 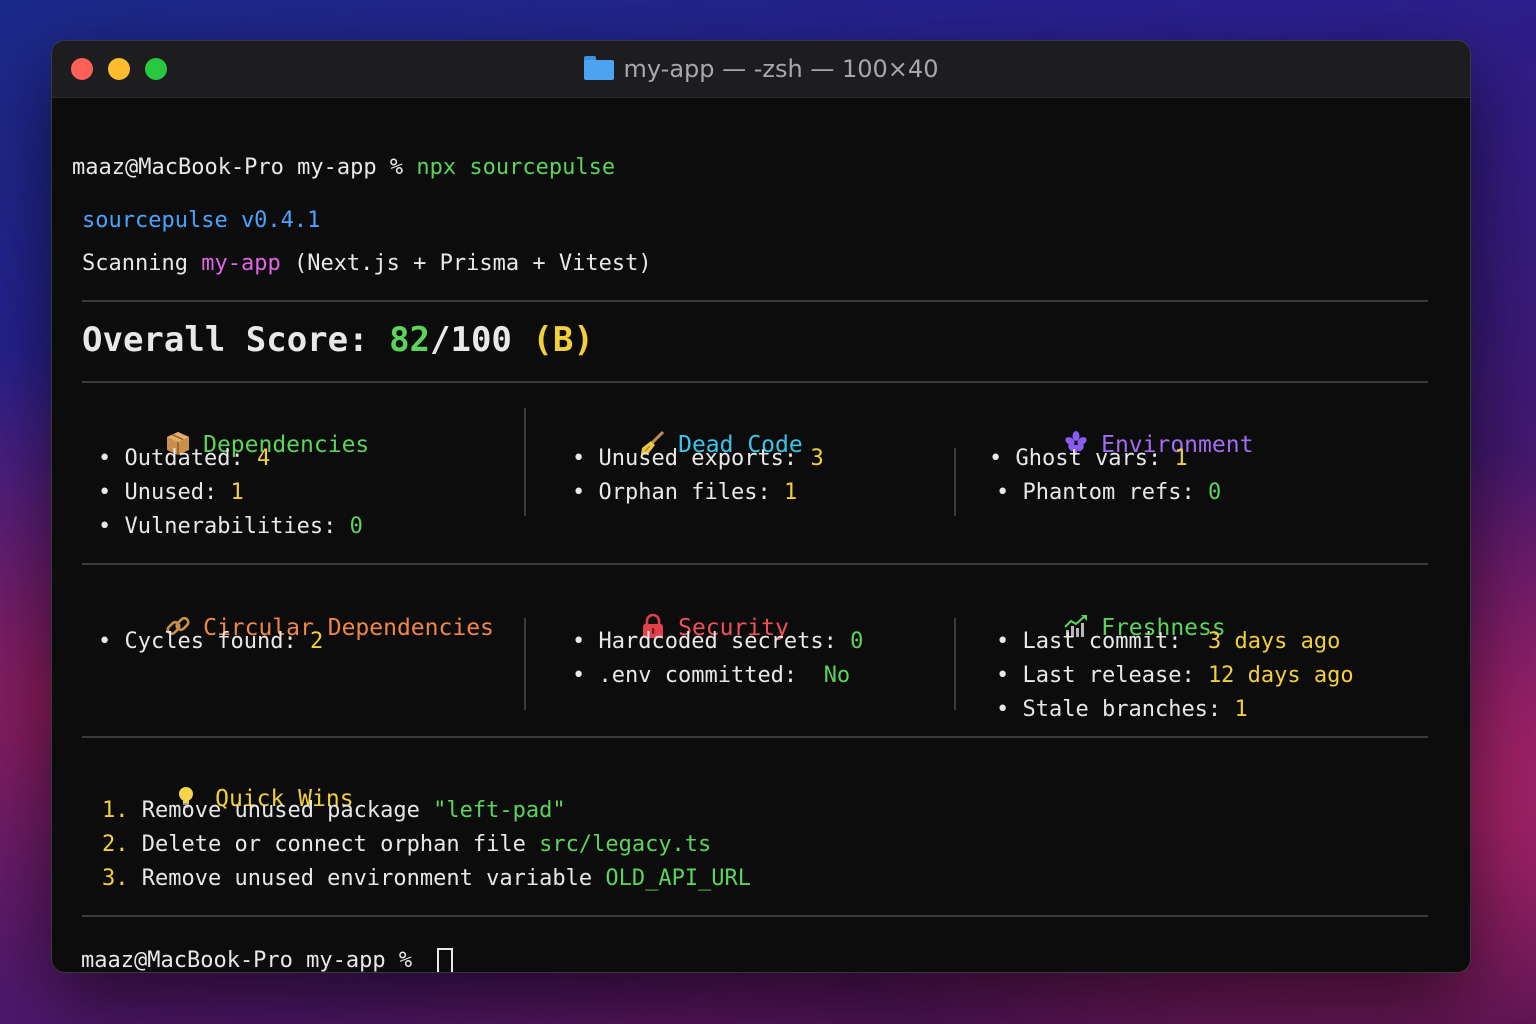 I want to click on item-label: Vulnerabilities:, so click(x=230, y=526).